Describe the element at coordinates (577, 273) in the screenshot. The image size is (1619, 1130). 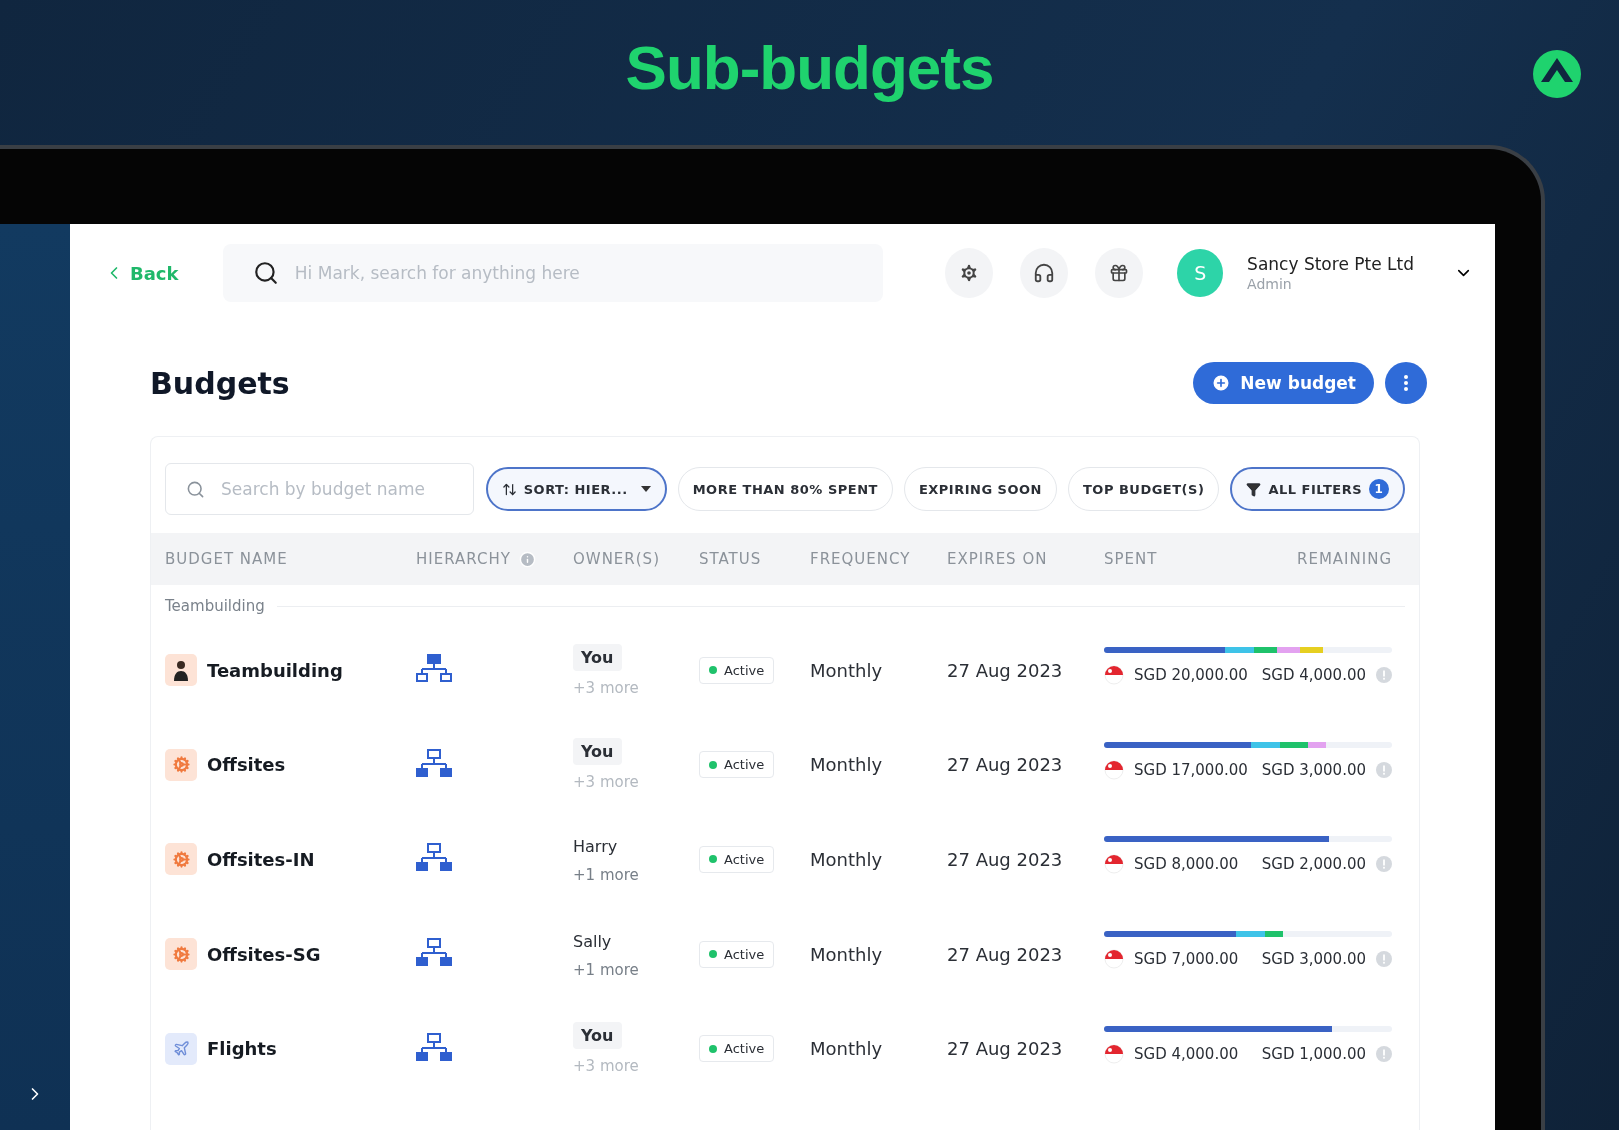
I see `search-input: Hi Mark, search for anything here` at that location.